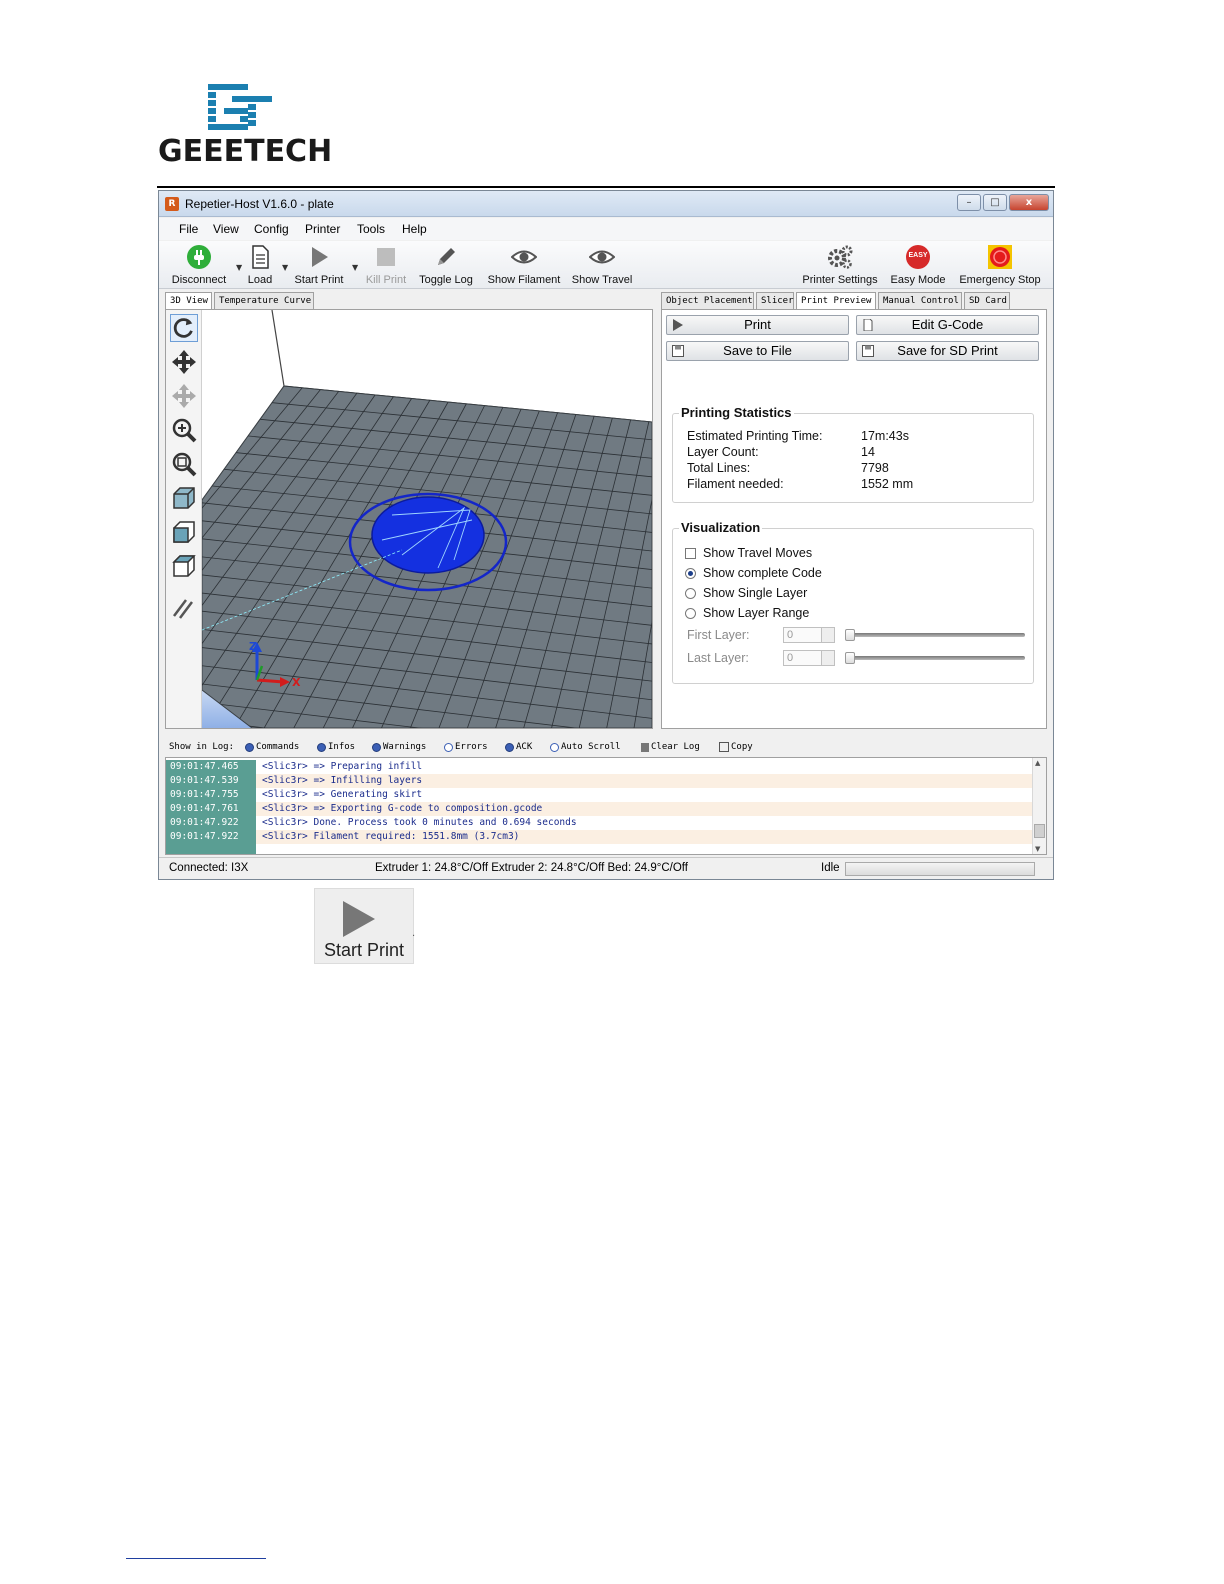 This screenshot has height=1584, width=1224. Describe the element at coordinates (1029, 202) in the screenshot. I see `close-button: x` at that location.